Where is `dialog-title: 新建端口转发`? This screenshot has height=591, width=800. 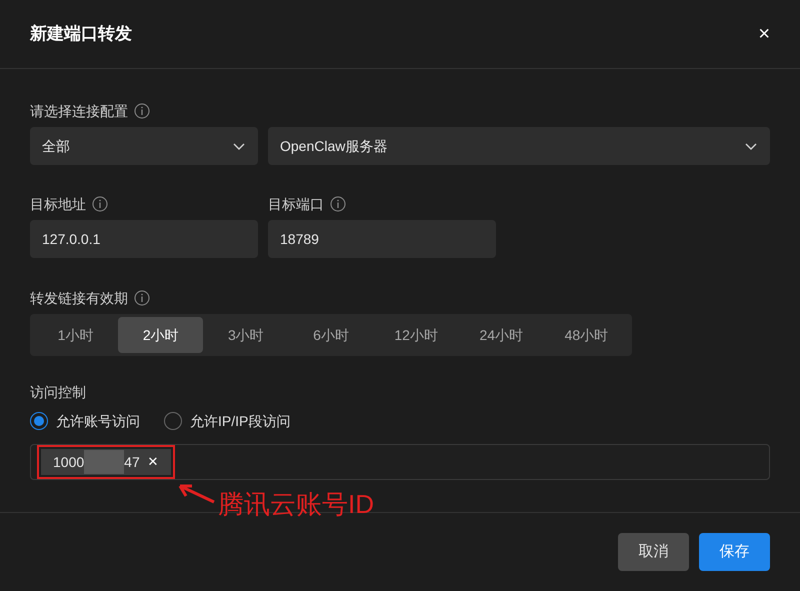
dialog-title: 新建端口转发 is located at coordinates (81, 34).